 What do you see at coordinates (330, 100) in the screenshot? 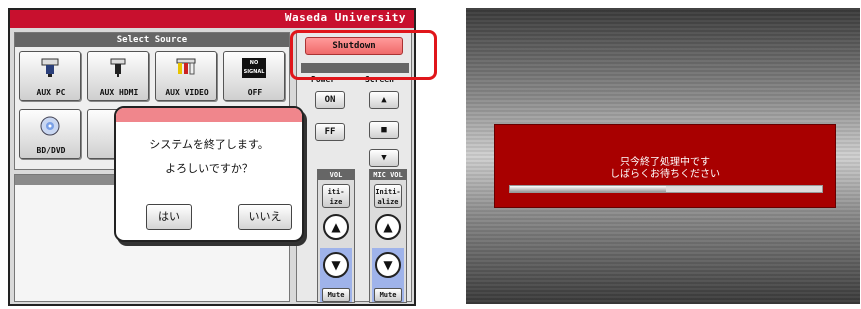
I see `projector-on-button: ON` at bounding box center [330, 100].